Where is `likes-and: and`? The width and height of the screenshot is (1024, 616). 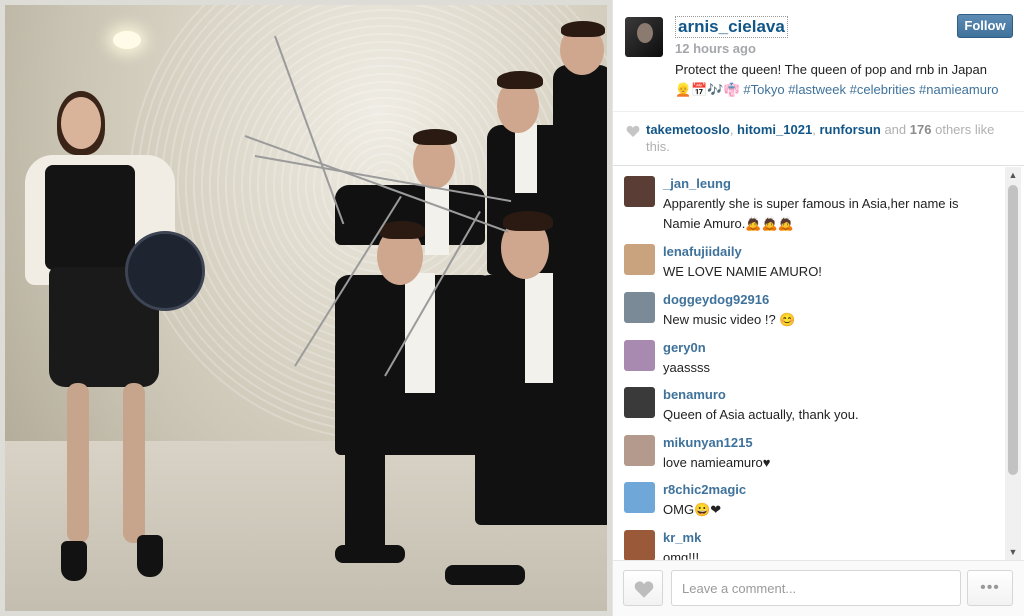
likes-and: and is located at coordinates (895, 129).